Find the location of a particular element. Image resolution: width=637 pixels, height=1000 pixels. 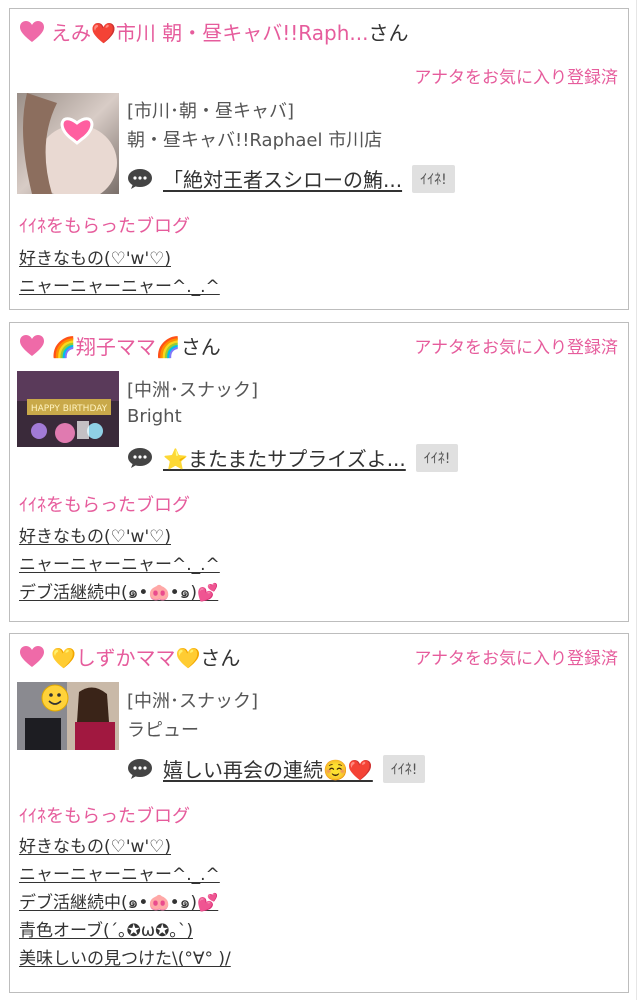

post-title-link: 嬉しい再会の連続☺️❤️ is located at coordinates (268, 768).